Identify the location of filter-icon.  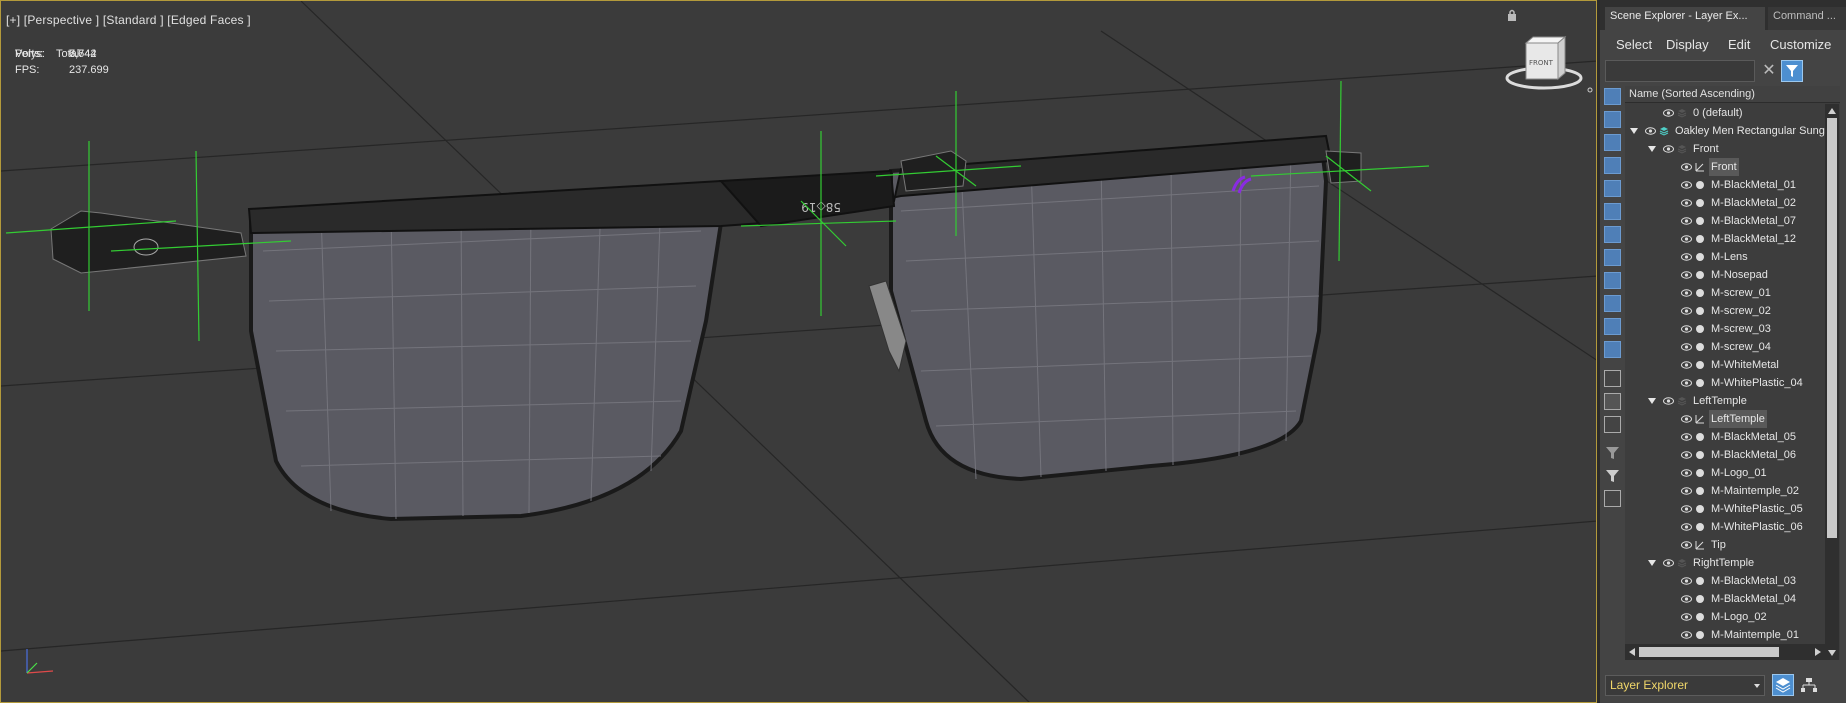
(1612, 475).